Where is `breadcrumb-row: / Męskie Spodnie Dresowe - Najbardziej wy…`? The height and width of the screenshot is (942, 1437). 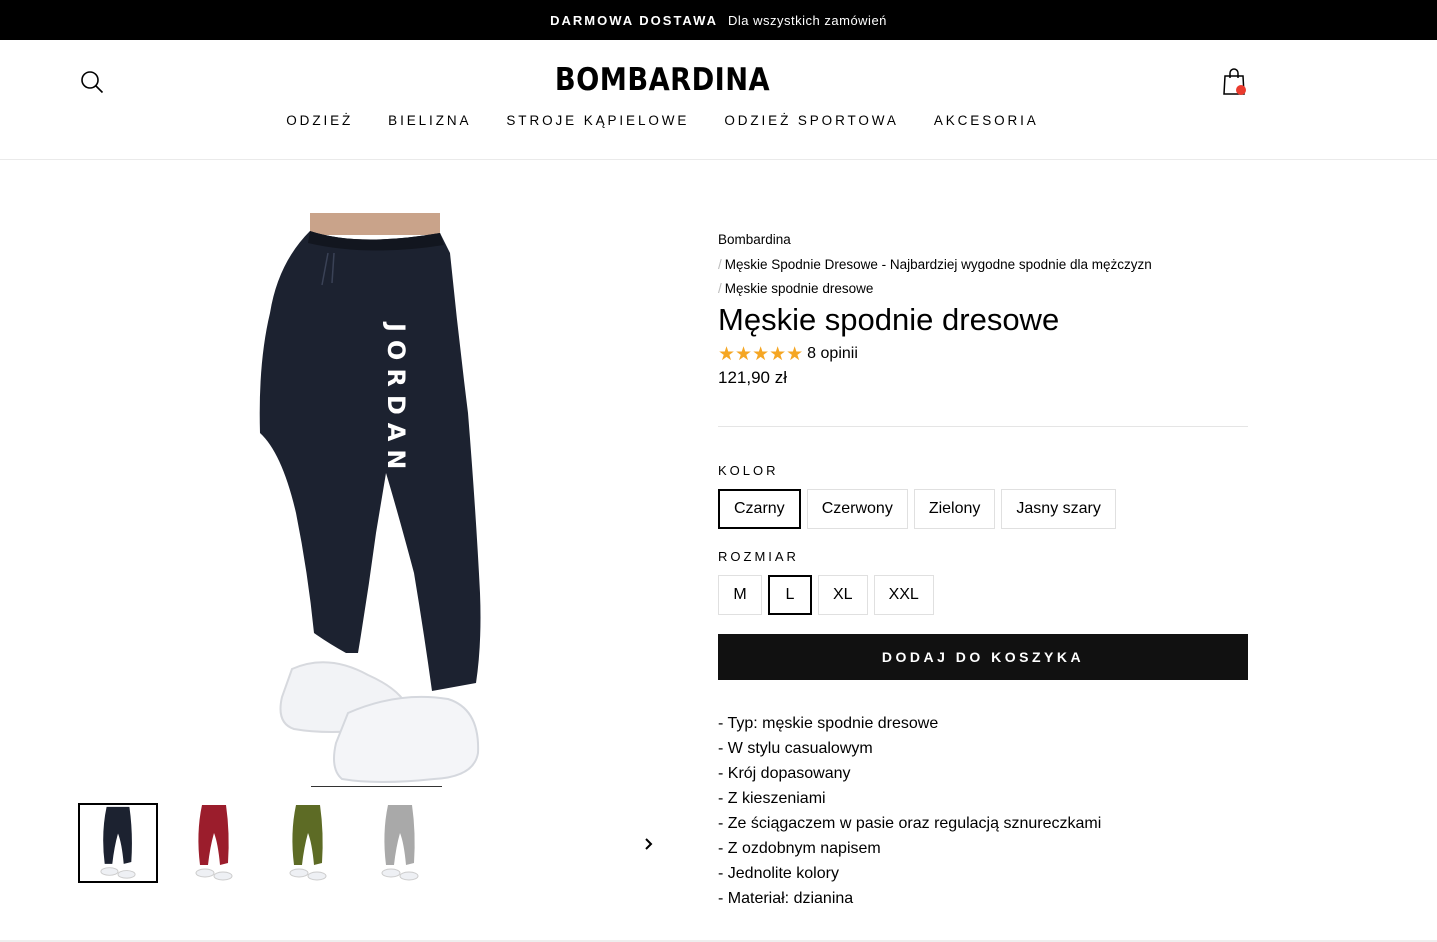
breadcrumb-row: / Męskie Spodnie Dresowe - Najbardziej wy… is located at coordinates (983, 265).